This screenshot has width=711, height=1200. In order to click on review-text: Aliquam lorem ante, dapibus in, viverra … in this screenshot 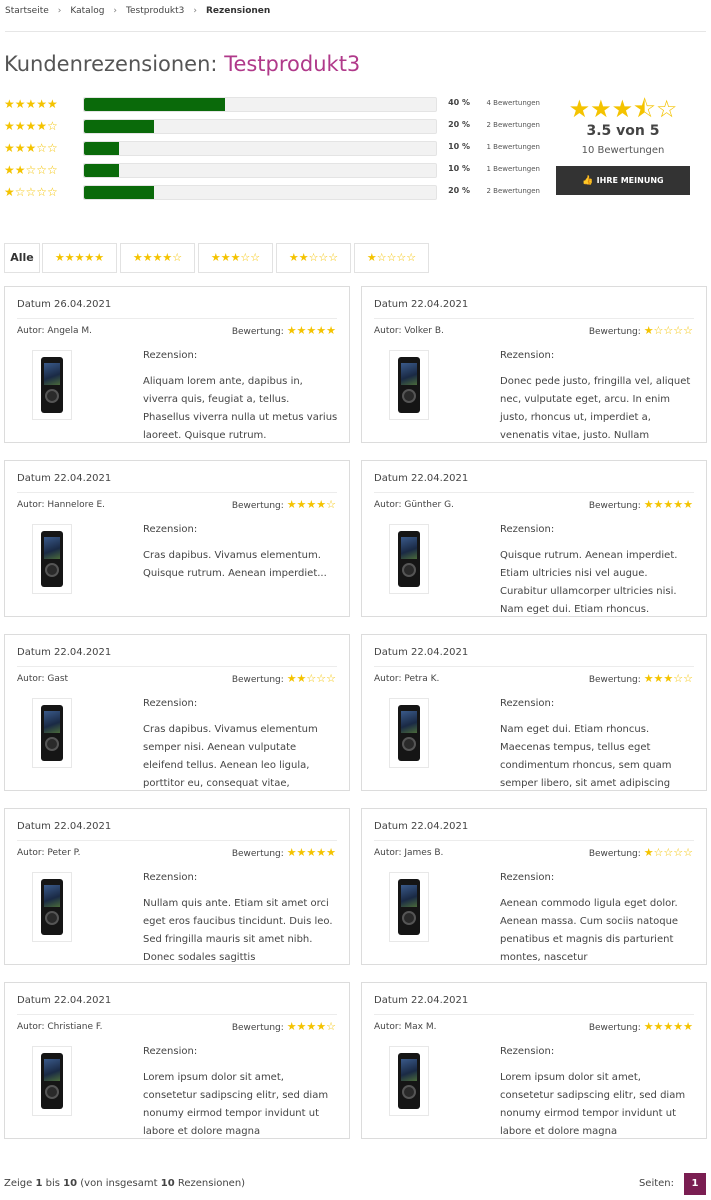, I will do `click(240, 408)`.